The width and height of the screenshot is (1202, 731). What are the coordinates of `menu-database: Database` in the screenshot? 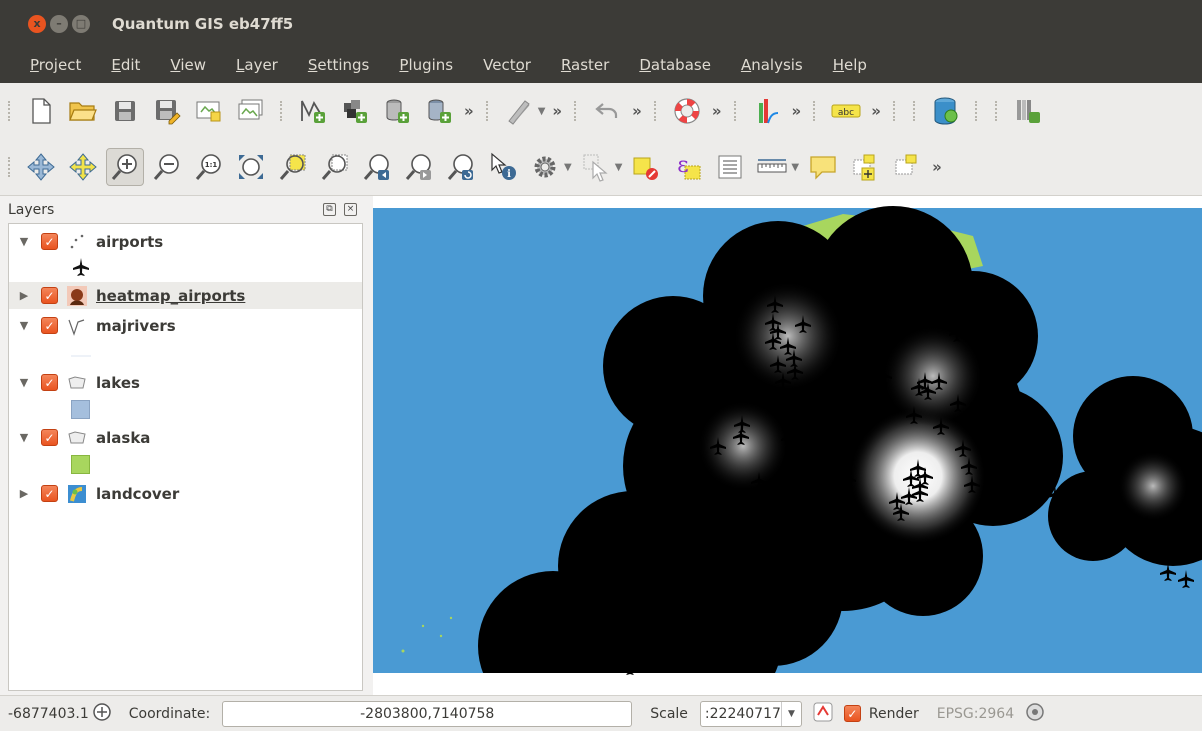 It's located at (675, 65).